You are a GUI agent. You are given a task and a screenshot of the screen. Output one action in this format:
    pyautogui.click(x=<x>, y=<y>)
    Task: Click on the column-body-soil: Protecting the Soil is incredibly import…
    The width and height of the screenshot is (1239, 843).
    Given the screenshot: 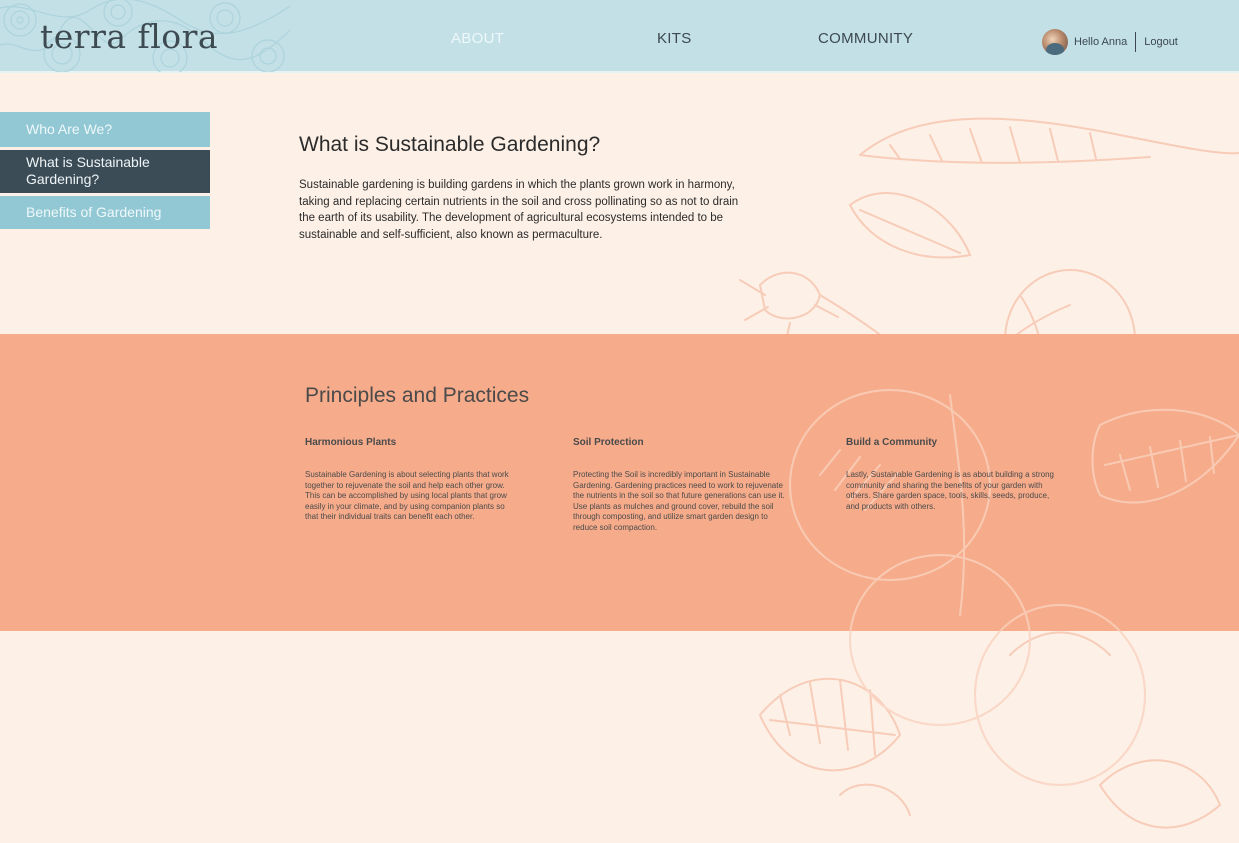 What is the action you would take?
    pyautogui.click(x=679, y=501)
    